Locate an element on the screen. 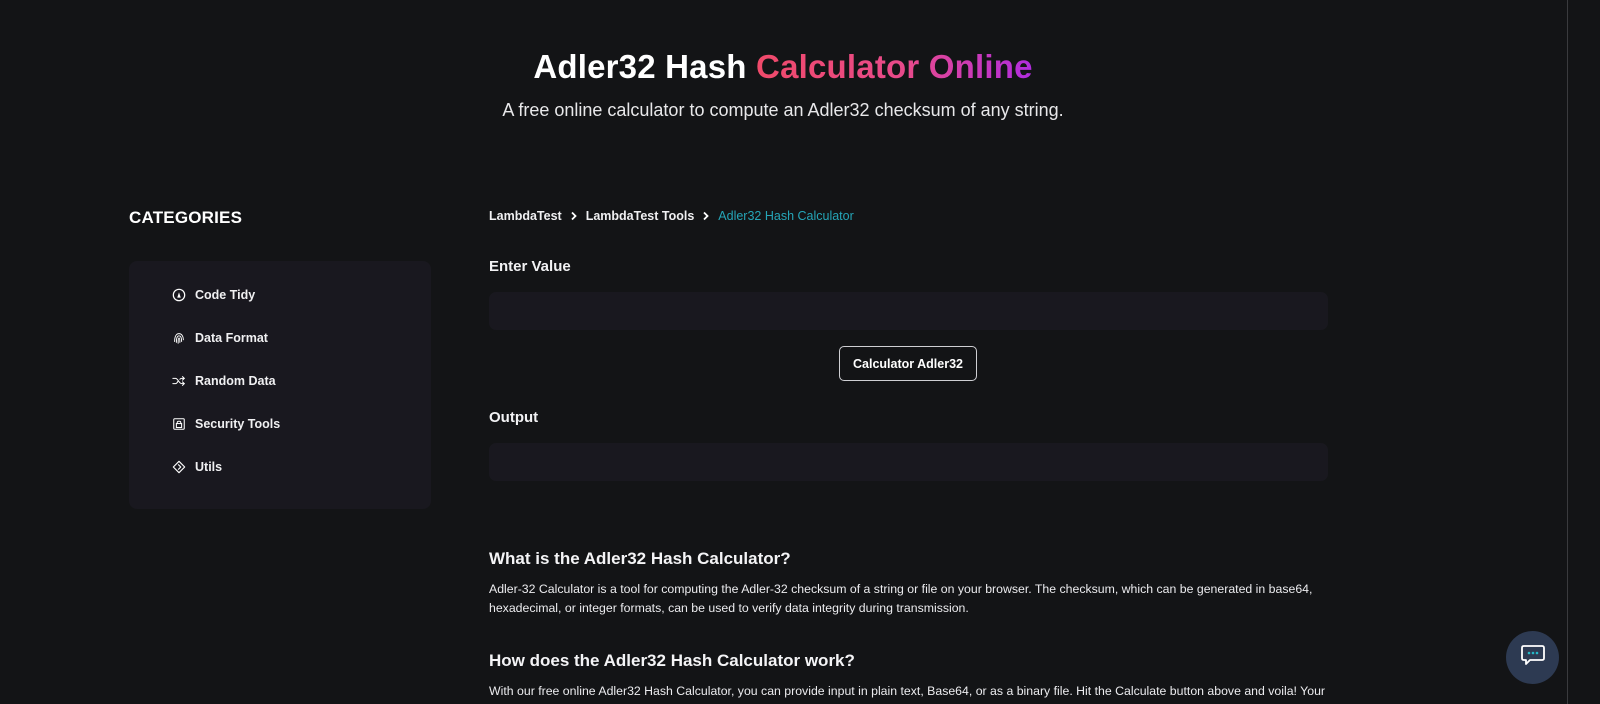  breadcrumb-link-lambdatest: LambdaTest is located at coordinates (525, 216).